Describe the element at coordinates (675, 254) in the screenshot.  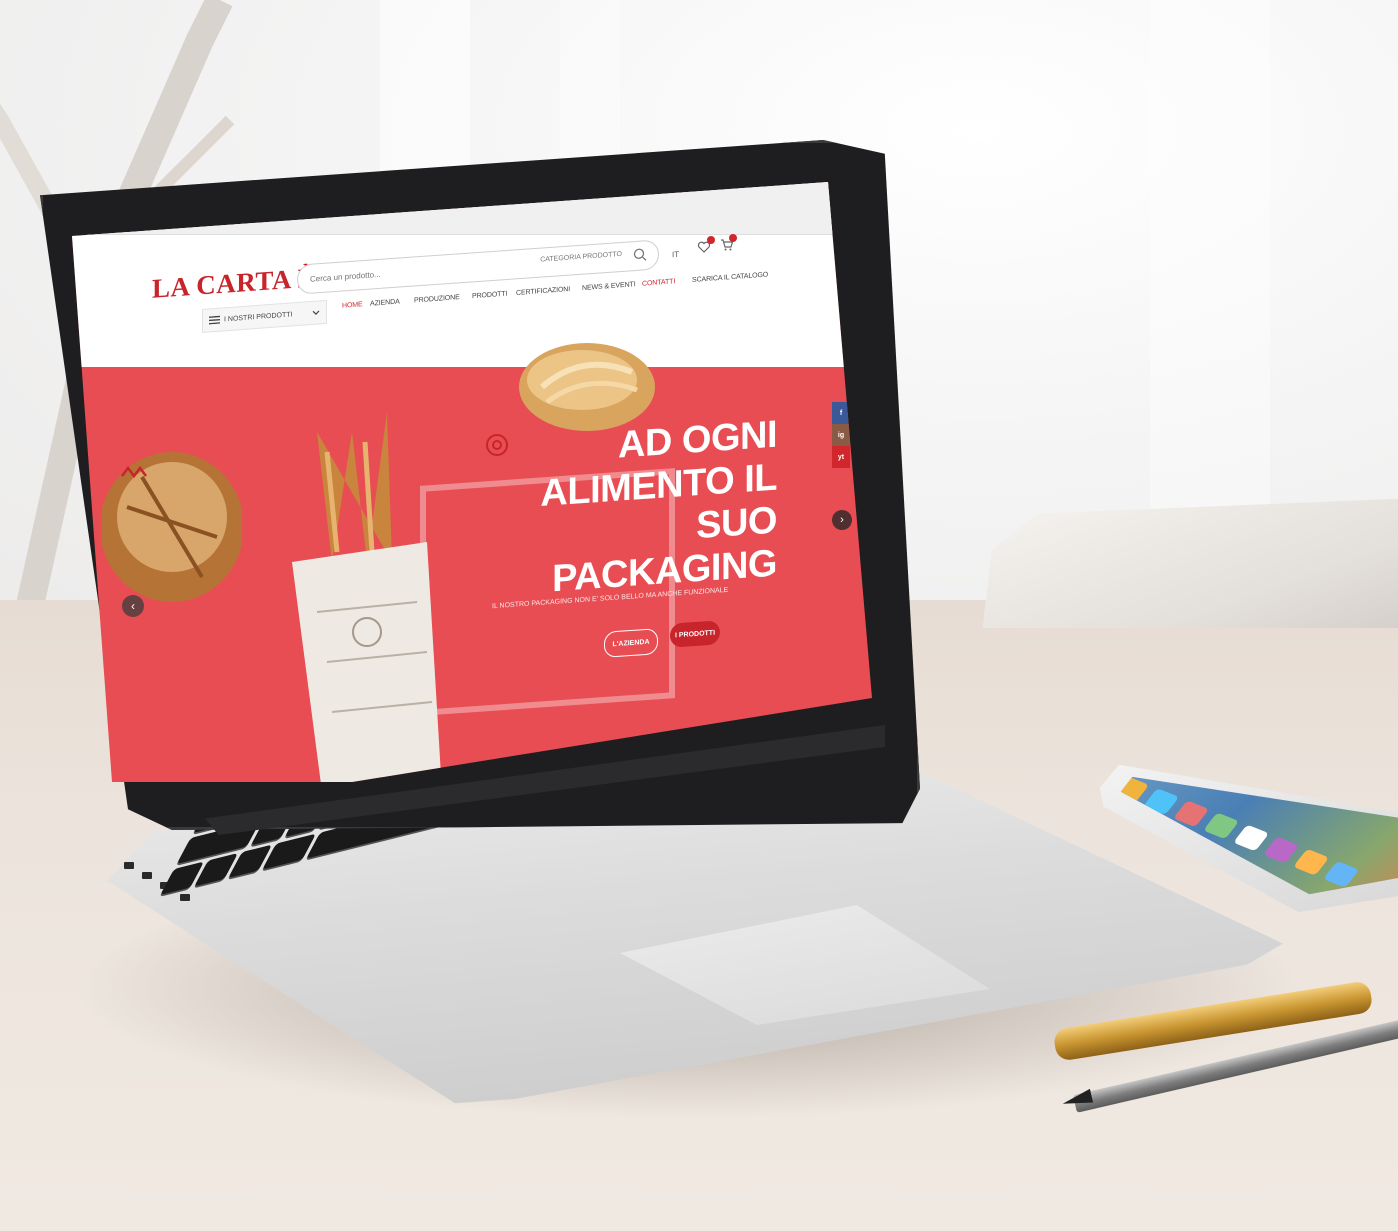
I see `language-selector: IT` at that location.